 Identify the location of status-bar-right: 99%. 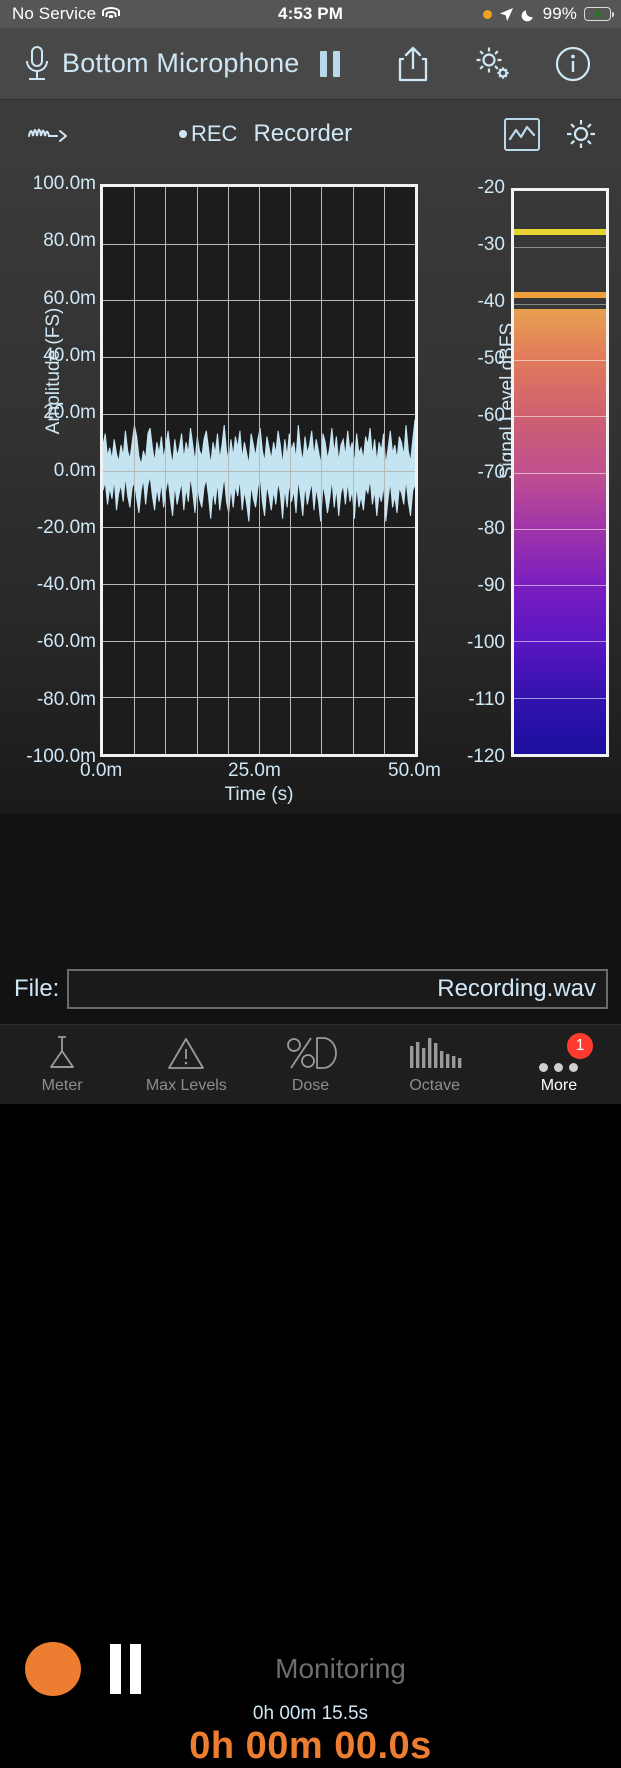
(548, 14).